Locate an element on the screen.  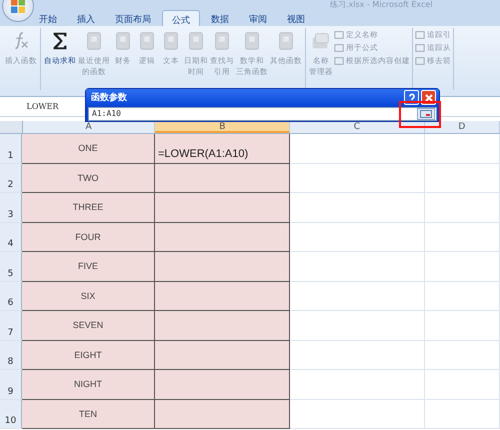
table-cell: TWO is located at coordinates (88, 178).